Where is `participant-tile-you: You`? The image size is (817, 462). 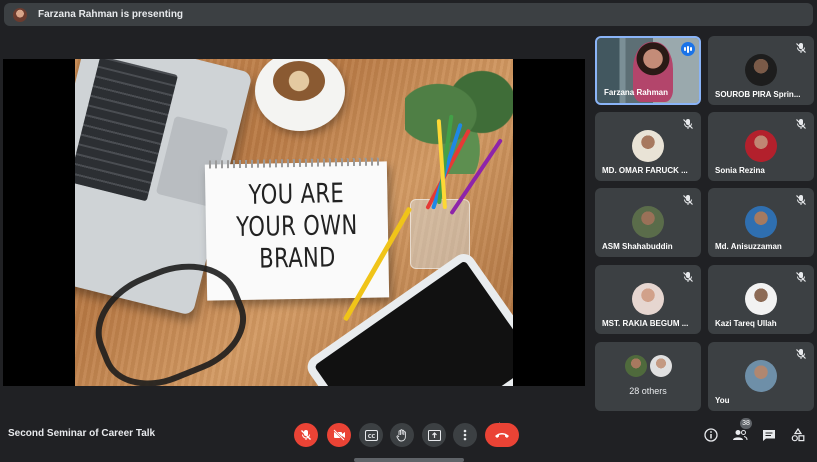 participant-tile-you: You is located at coordinates (761, 376).